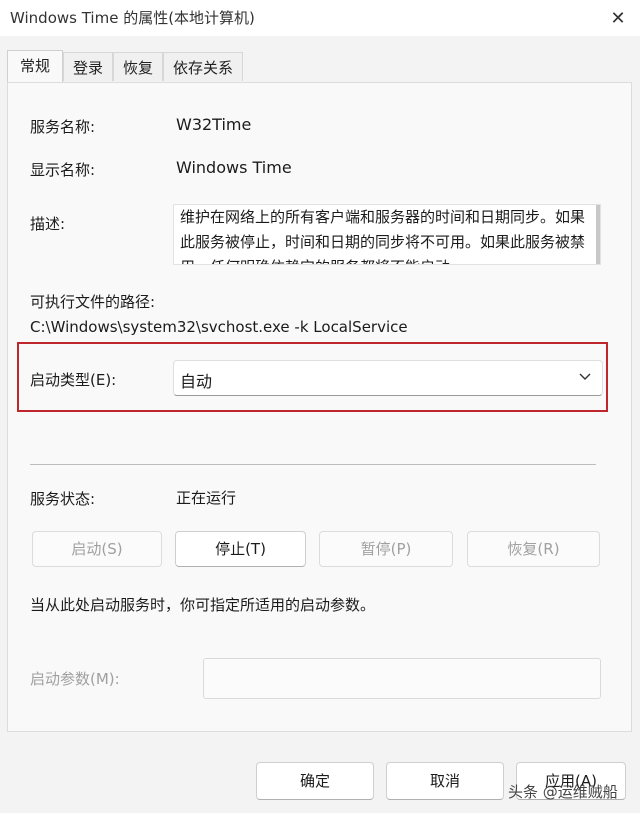  I want to click on stop-button: 停止(T), so click(240, 549).